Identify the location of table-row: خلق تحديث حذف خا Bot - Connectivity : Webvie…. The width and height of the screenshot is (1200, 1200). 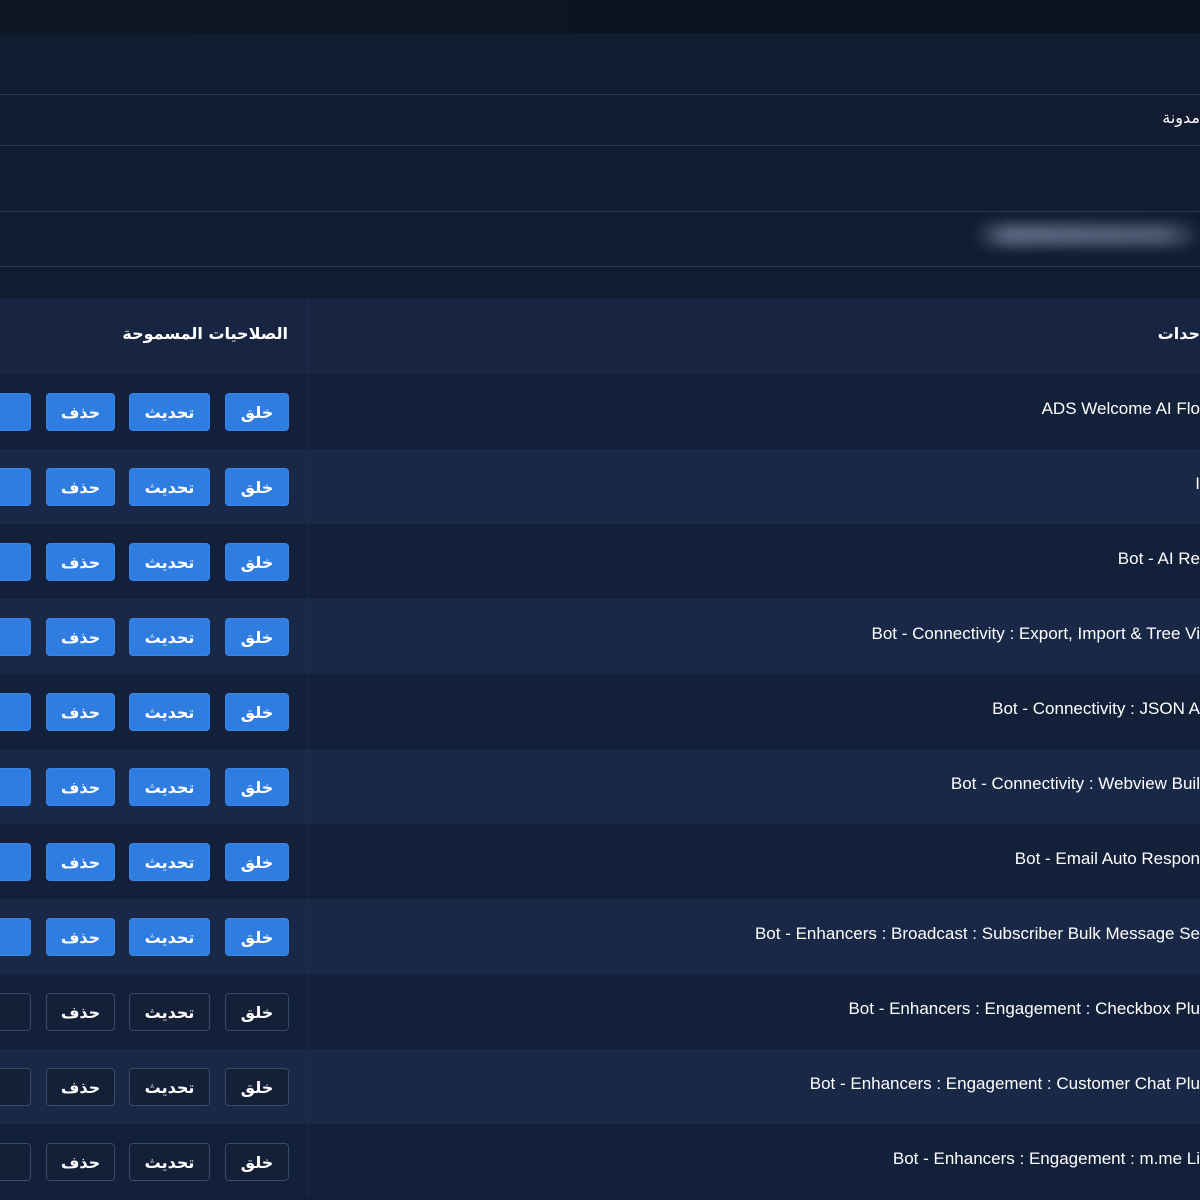
(600, 786).